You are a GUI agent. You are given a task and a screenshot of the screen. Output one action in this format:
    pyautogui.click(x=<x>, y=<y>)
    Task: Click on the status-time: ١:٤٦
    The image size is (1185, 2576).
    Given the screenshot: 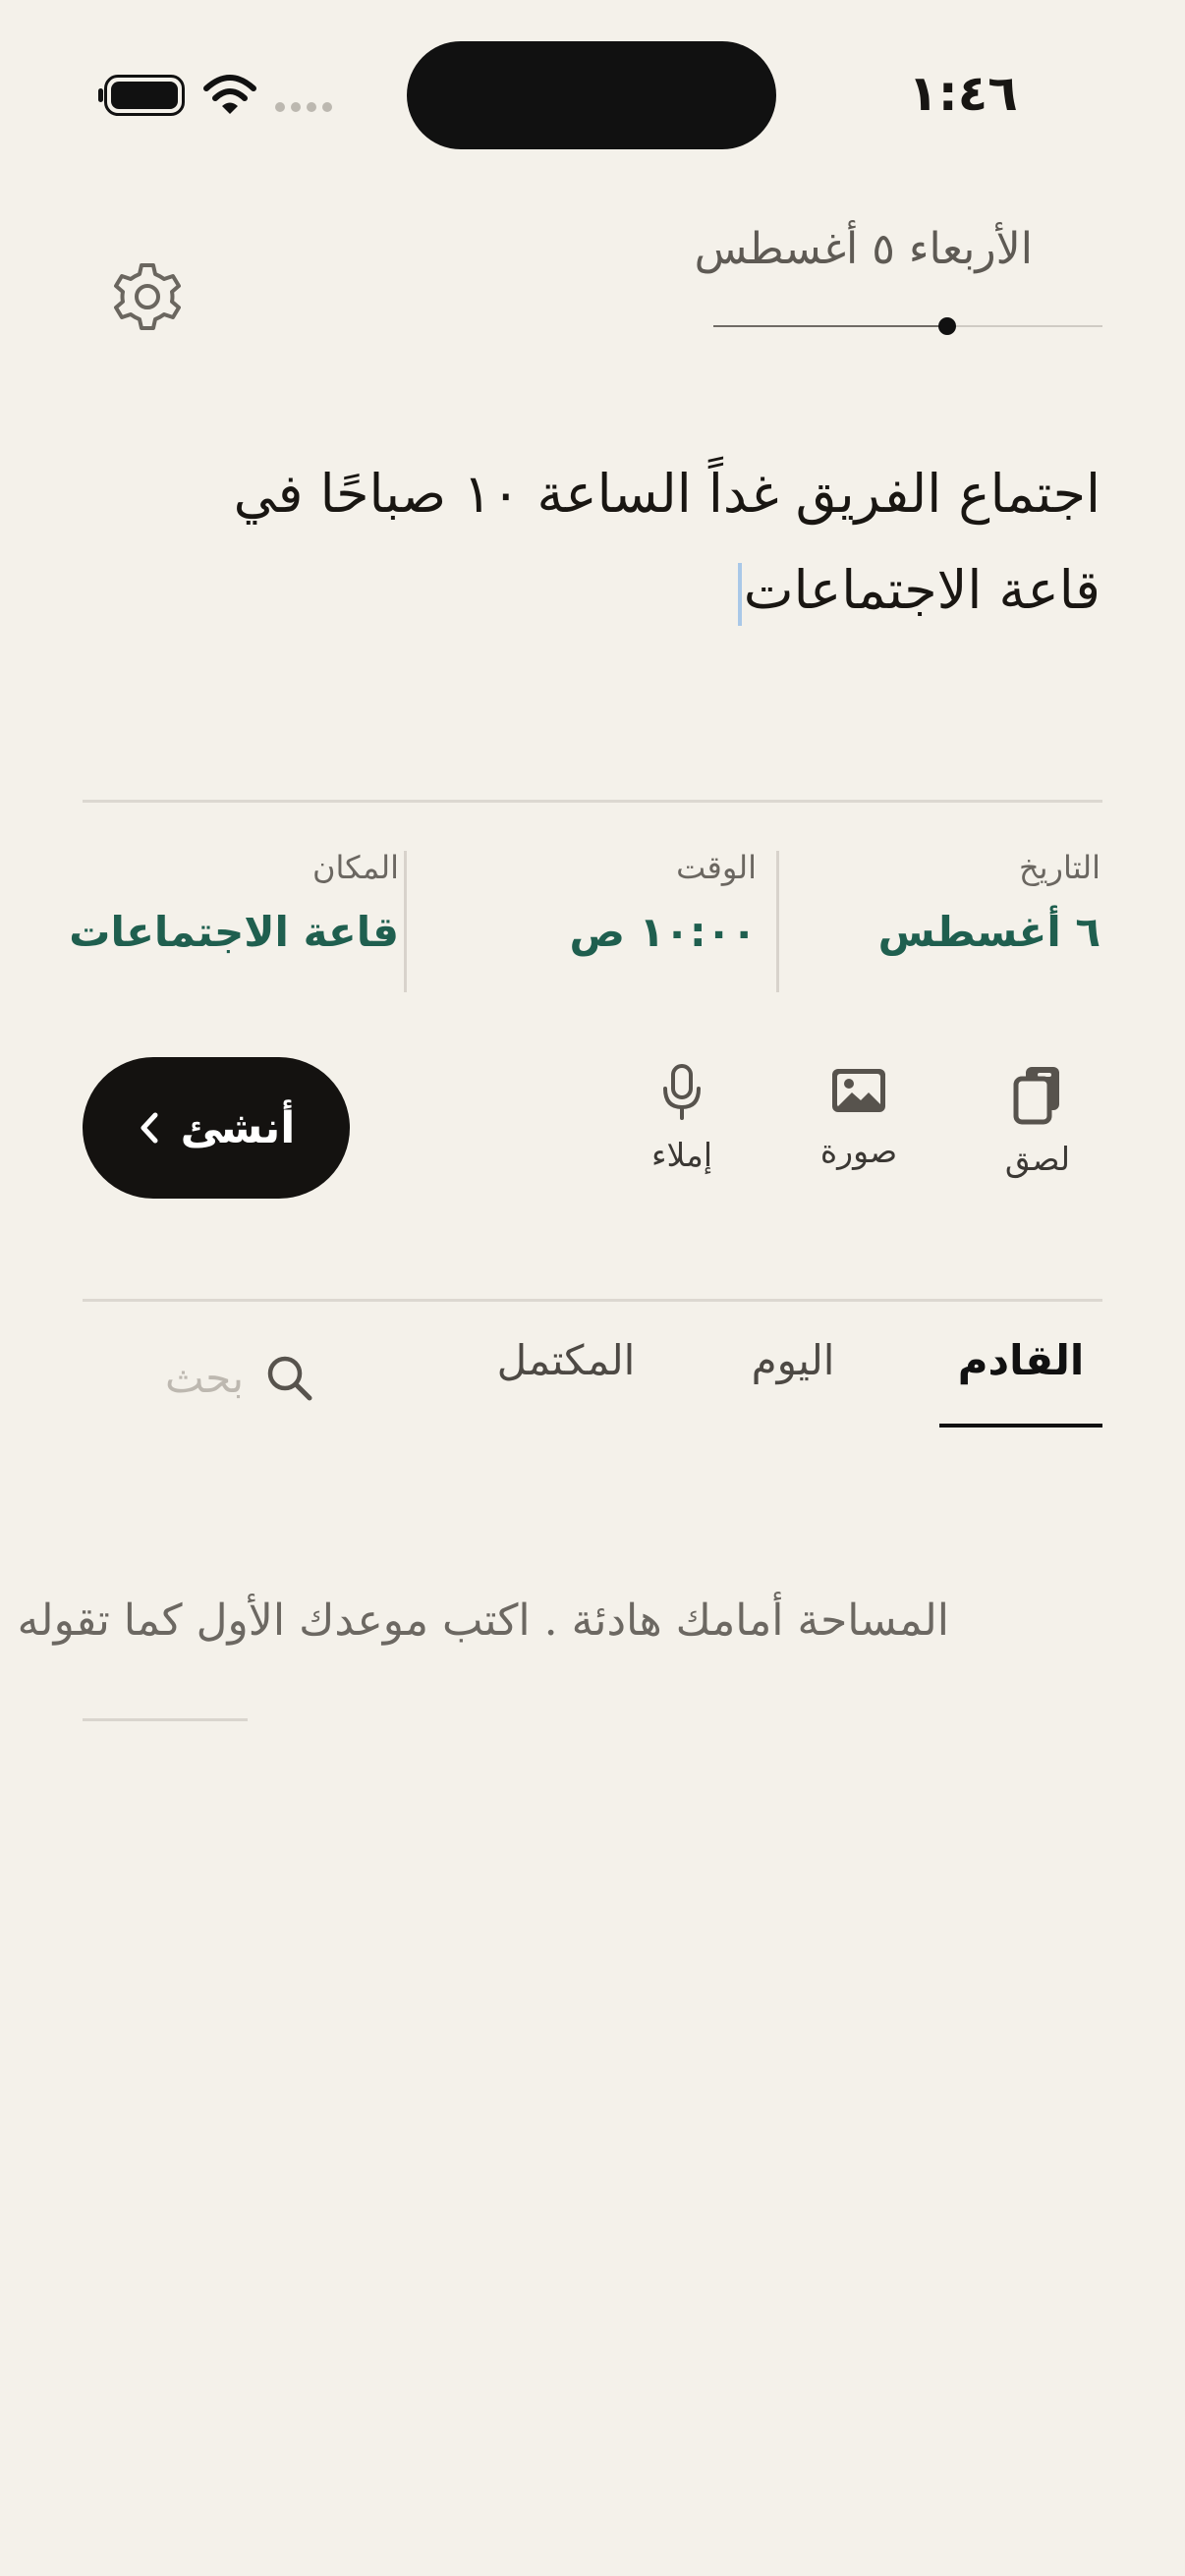 What is the action you would take?
    pyautogui.click(x=963, y=93)
    